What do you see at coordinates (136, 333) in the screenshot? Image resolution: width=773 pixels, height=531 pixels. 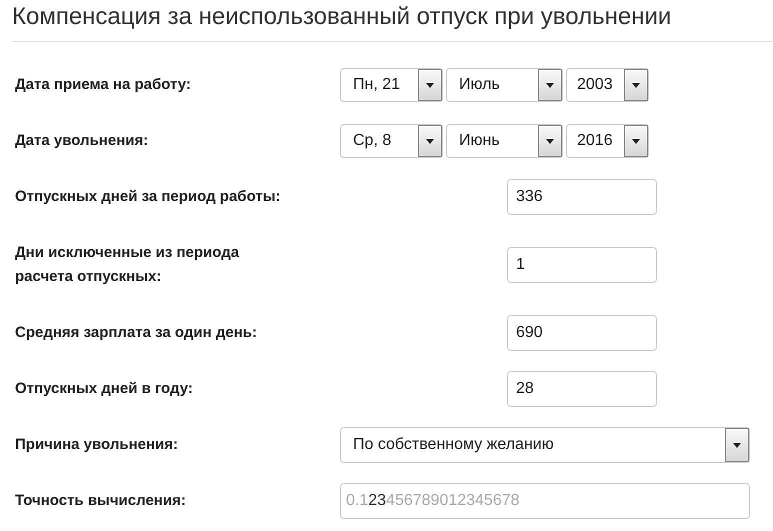 I see `field-label: Средняя зарплата за один день:` at bounding box center [136, 333].